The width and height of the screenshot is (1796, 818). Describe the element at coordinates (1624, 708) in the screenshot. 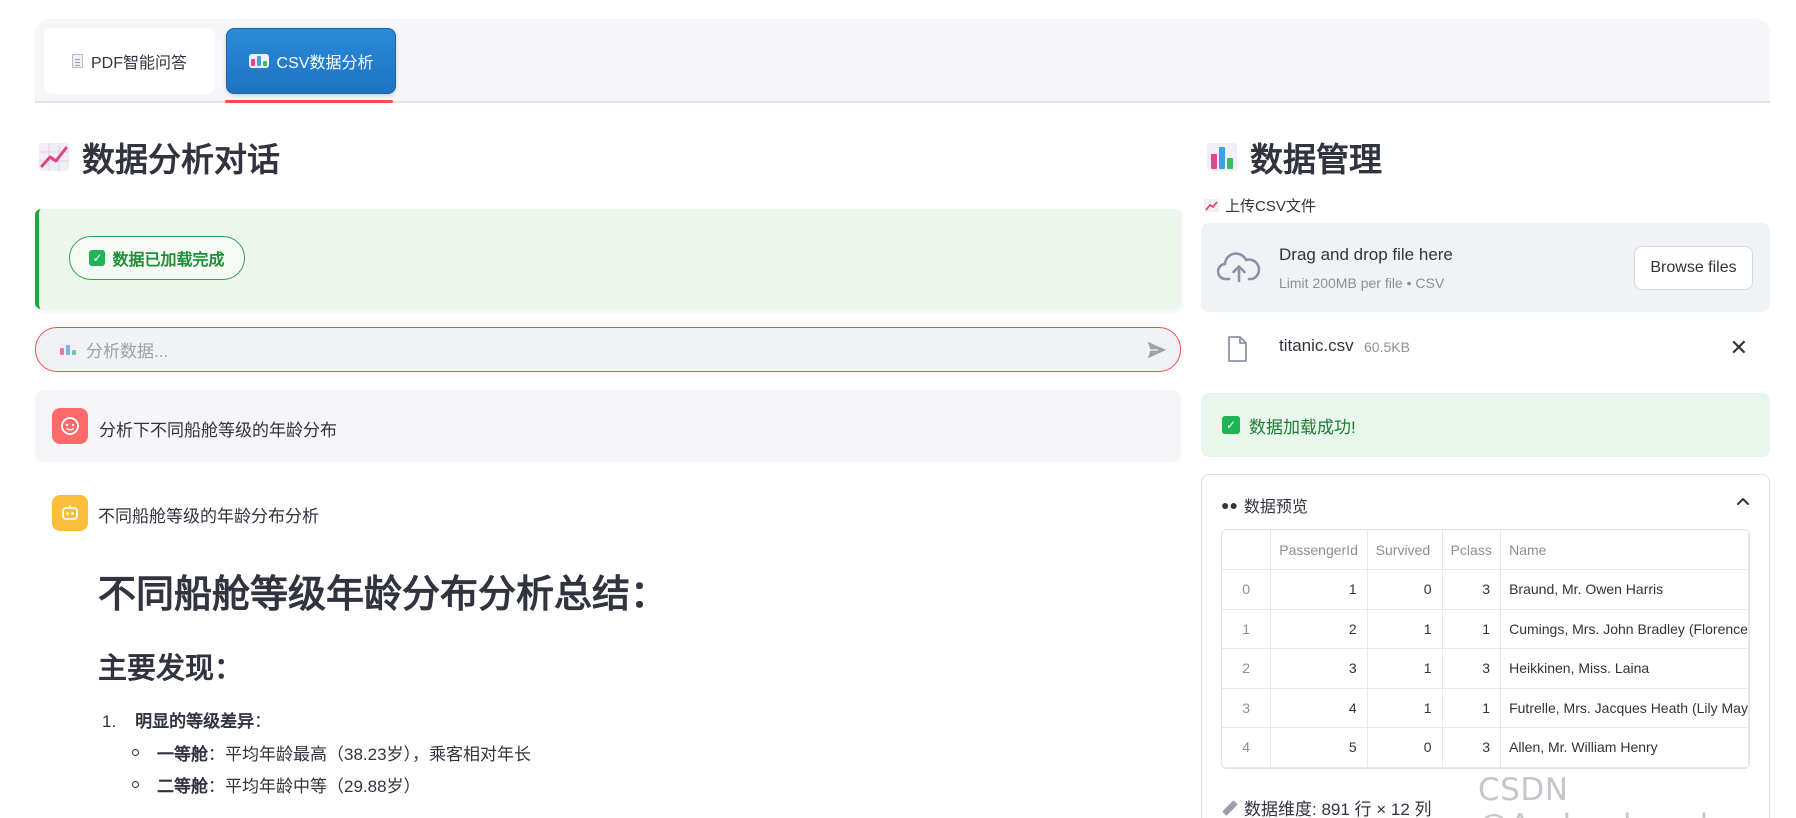

I see `table-cell: Futrelle, Mrs. Jacques Heath (Lily May` at that location.